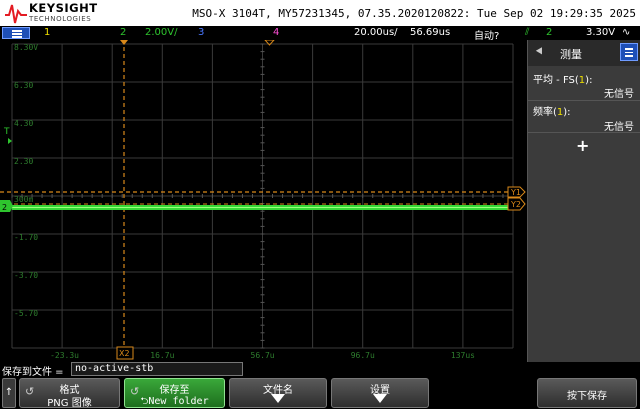 This screenshot has height=409, width=640. Describe the element at coordinates (9, 393) in the screenshot. I see `back-button: ↑` at that location.